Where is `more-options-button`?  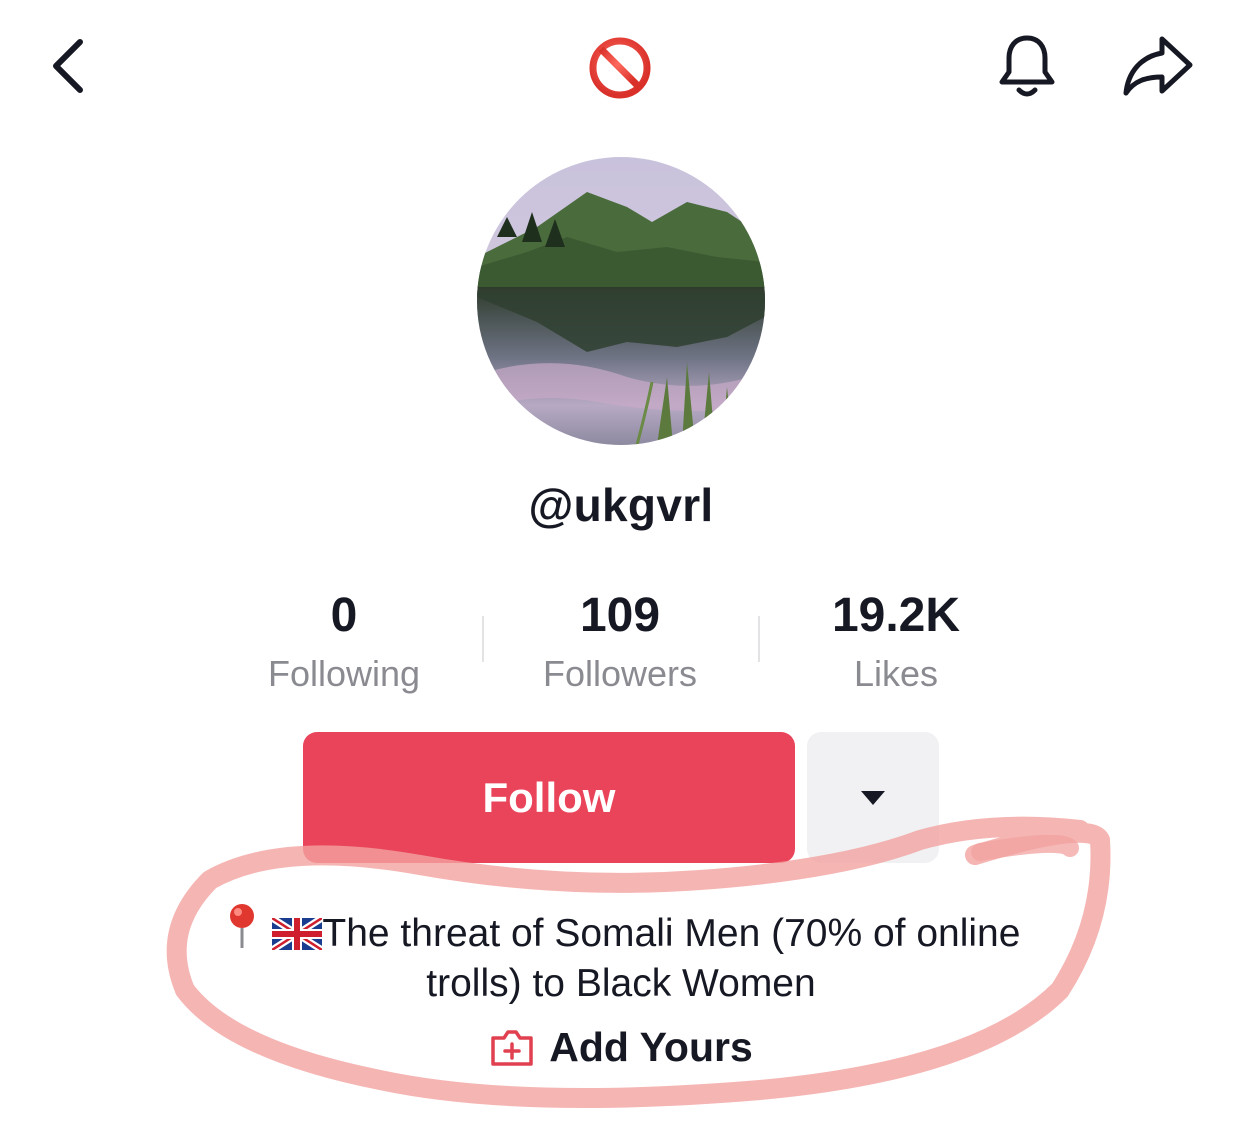
more-options-button is located at coordinates (873, 797).